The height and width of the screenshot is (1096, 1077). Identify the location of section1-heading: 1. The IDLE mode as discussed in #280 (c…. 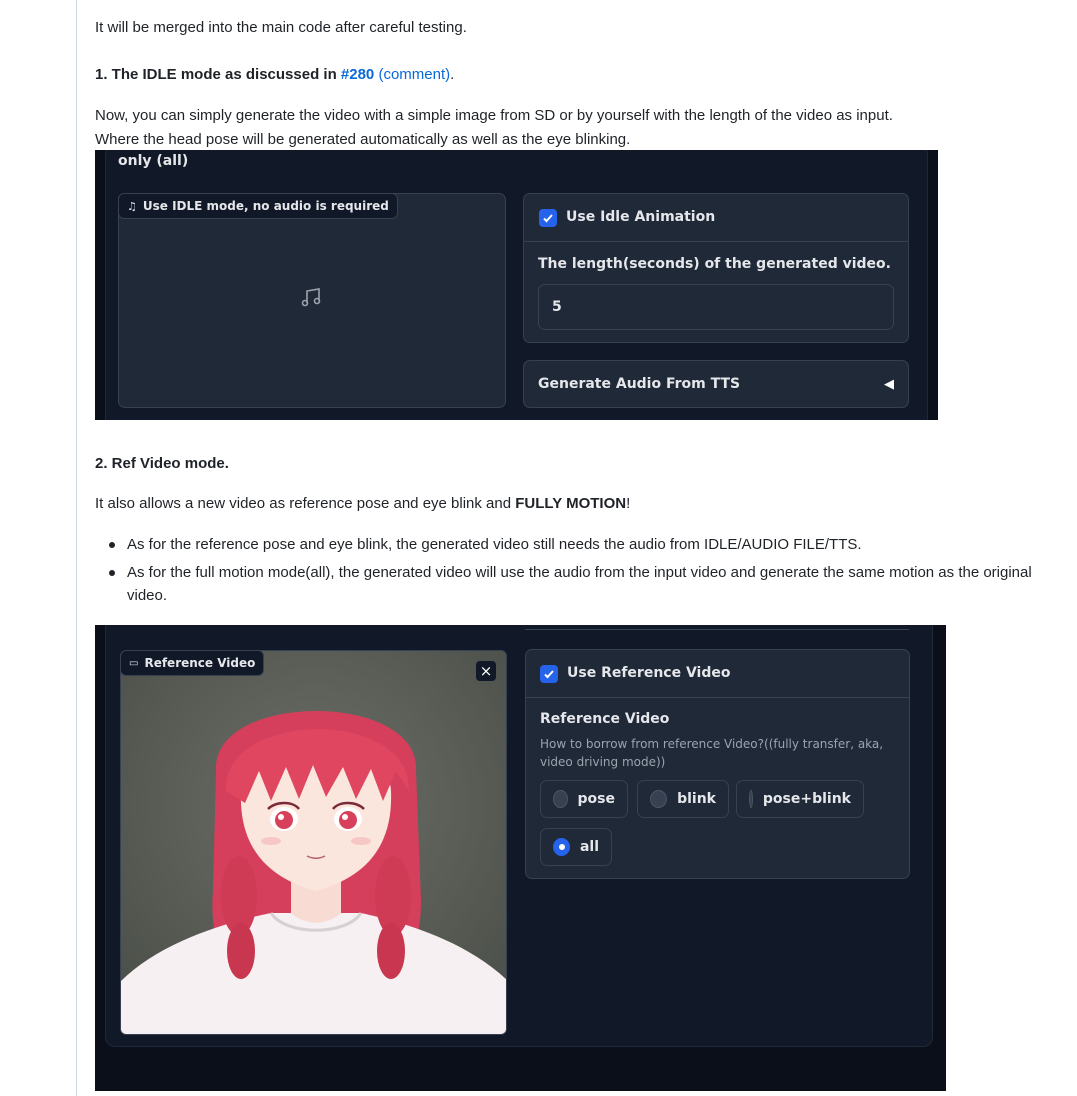
(274, 75).